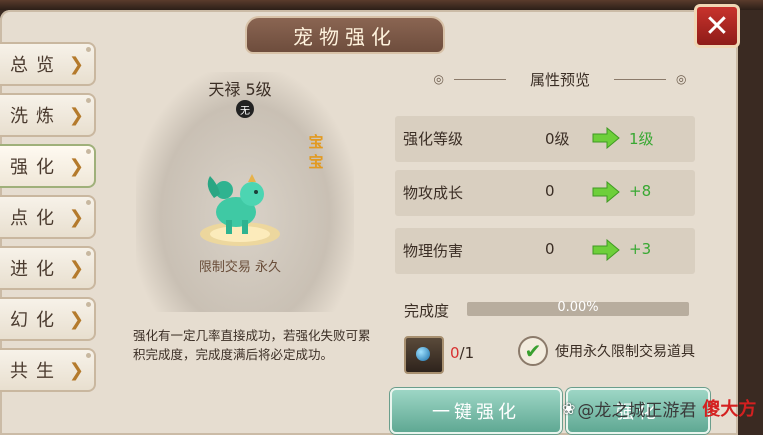 The image size is (763, 435). I want to click on tab-label: 进化, so click(36, 269).